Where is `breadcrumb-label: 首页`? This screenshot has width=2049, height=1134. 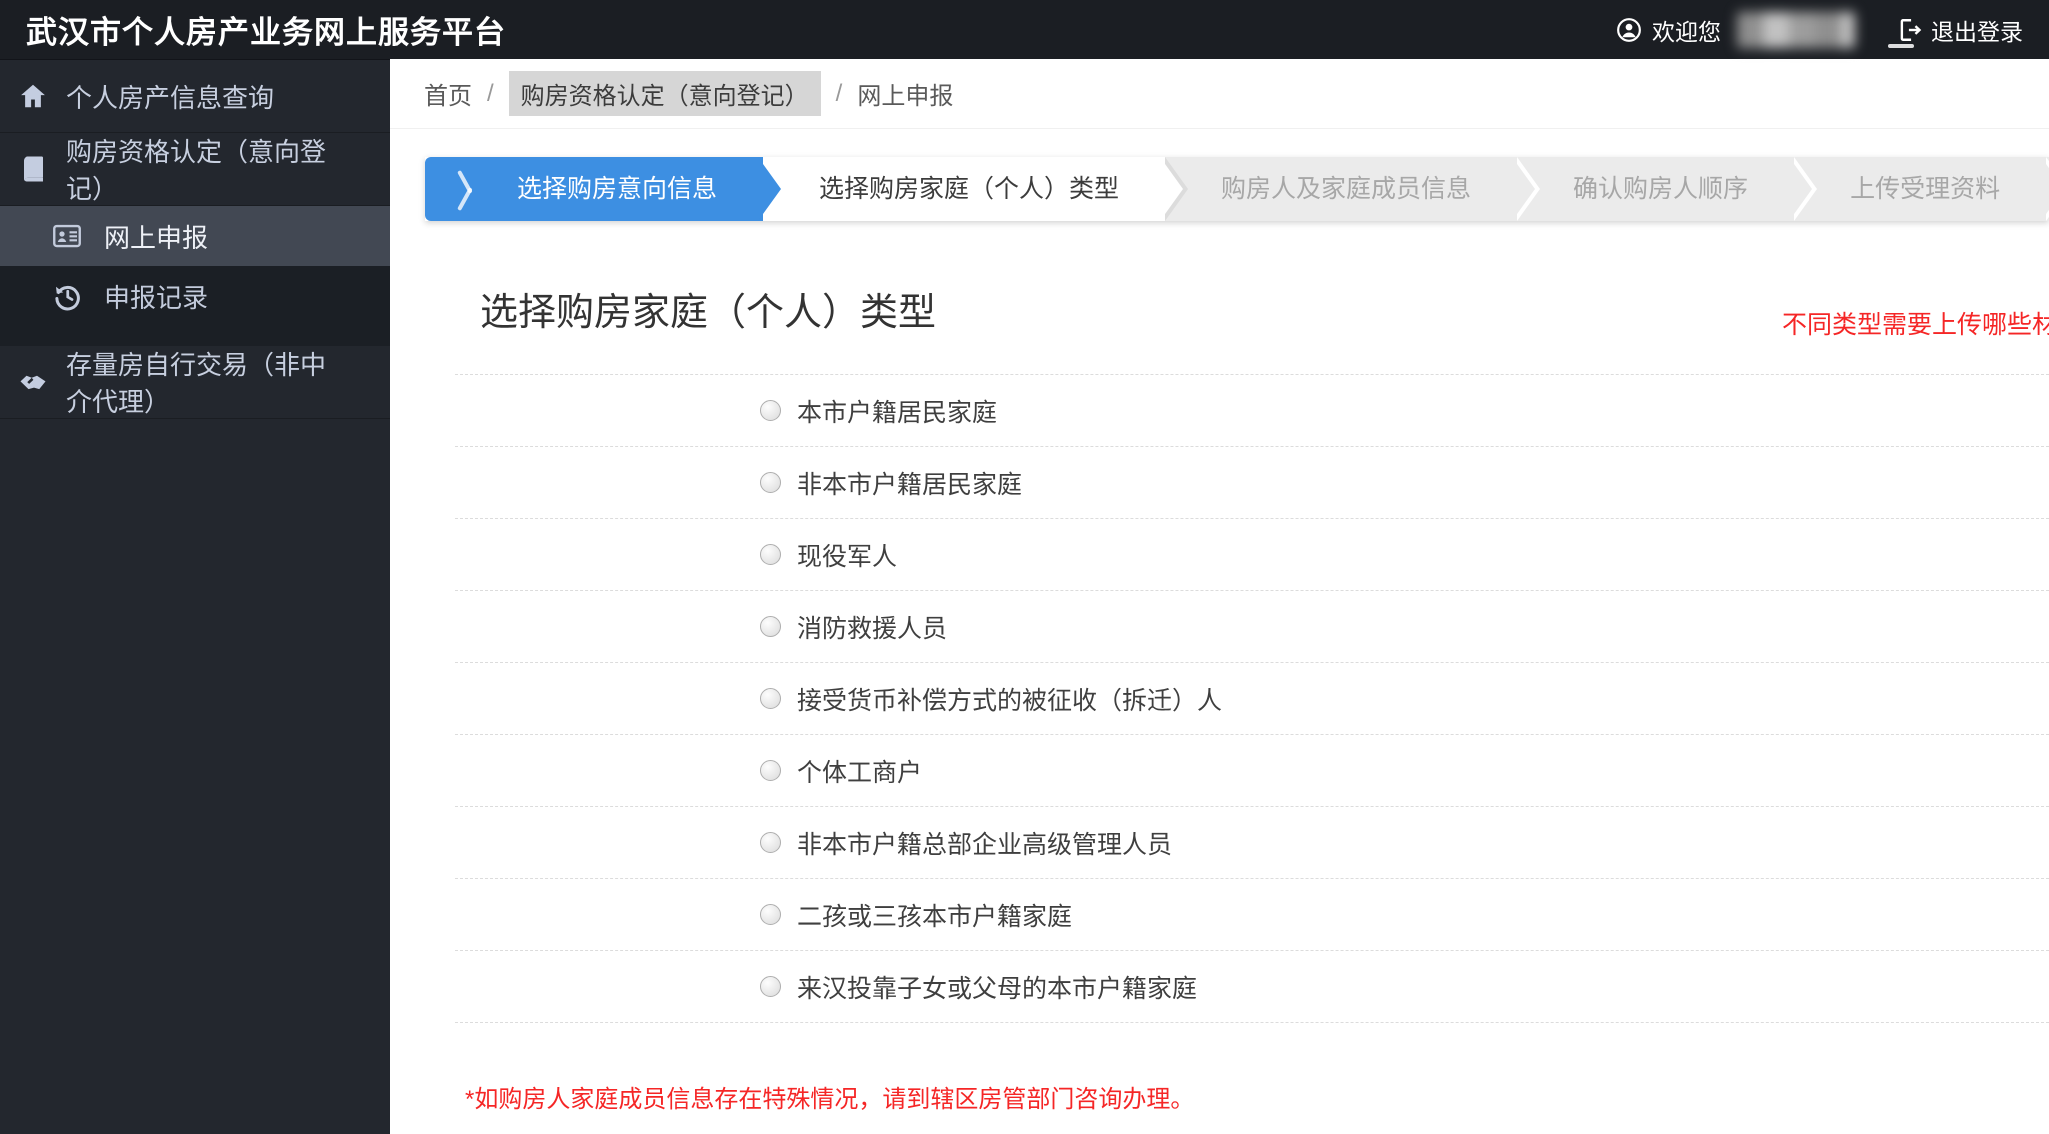
breadcrumb-label: 首页 is located at coordinates (448, 93).